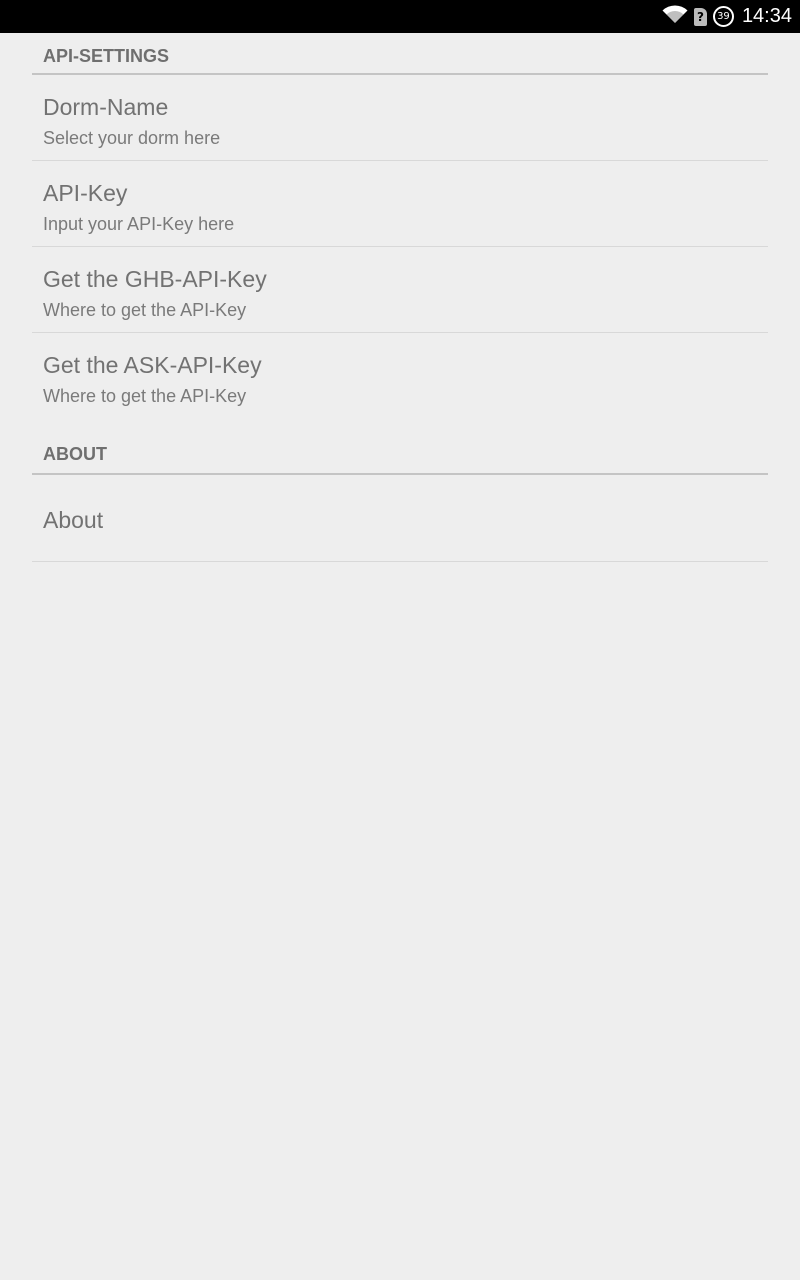 The height and width of the screenshot is (1280, 800). Describe the element at coordinates (152, 365) in the screenshot. I see `pref-title: Get the ASK-API-Key` at that location.